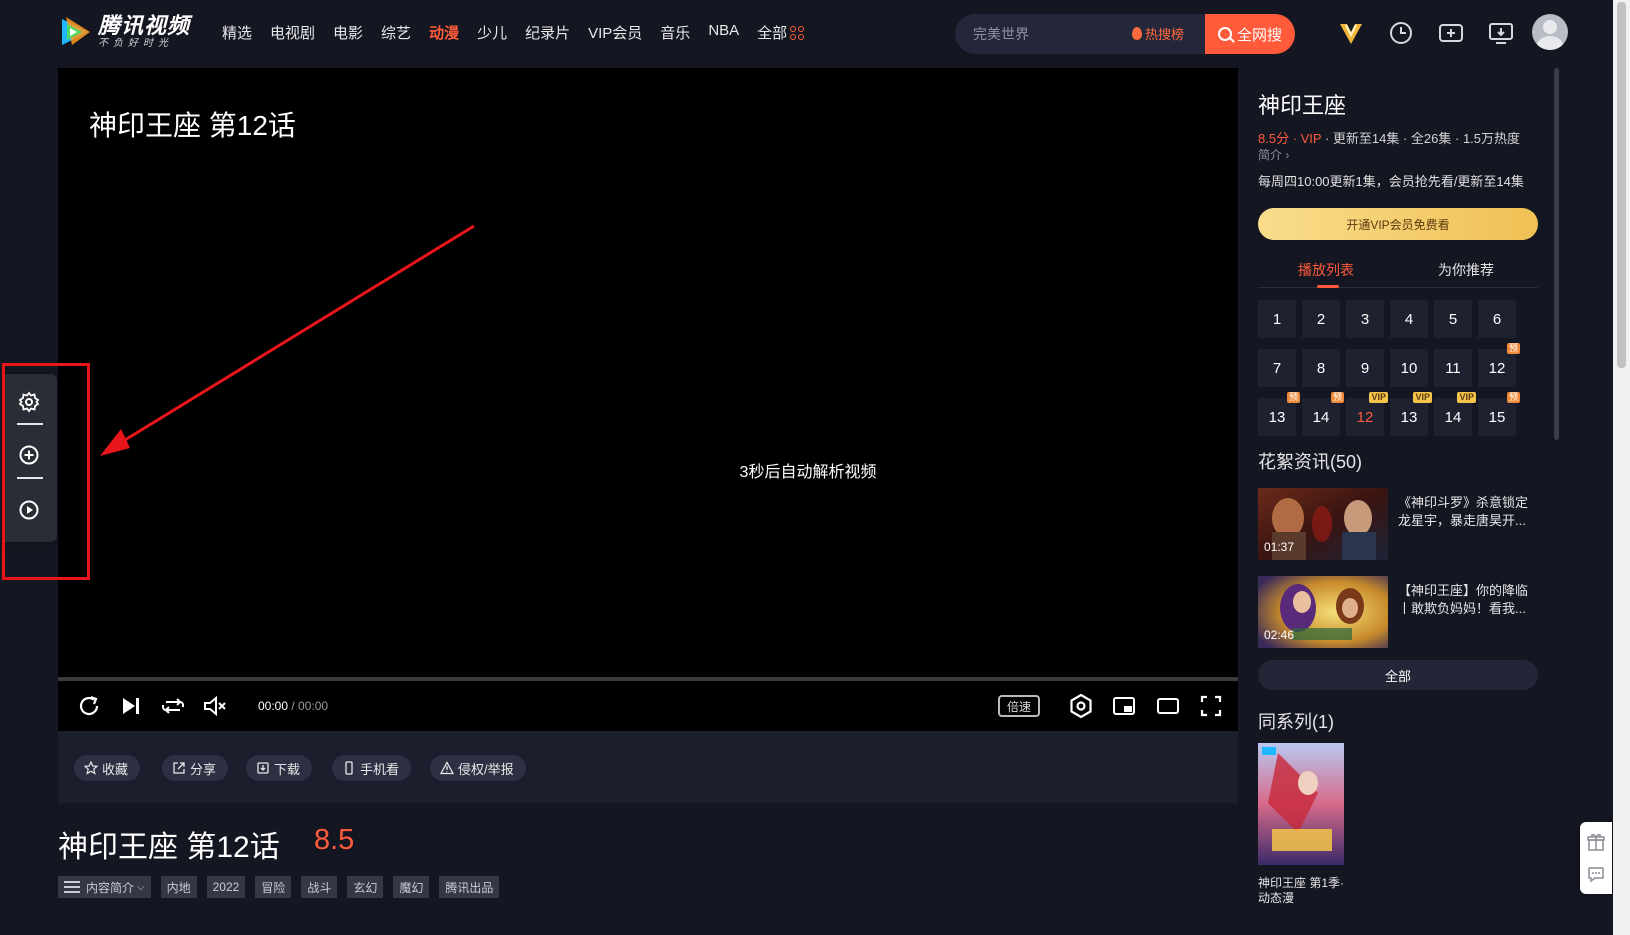 Image resolution: width=1630 pixels, height=935 pixels. Describe the element at coordinates (1455, 414) in the screenshot. I see `episode-button: 14 VIP` at that location.